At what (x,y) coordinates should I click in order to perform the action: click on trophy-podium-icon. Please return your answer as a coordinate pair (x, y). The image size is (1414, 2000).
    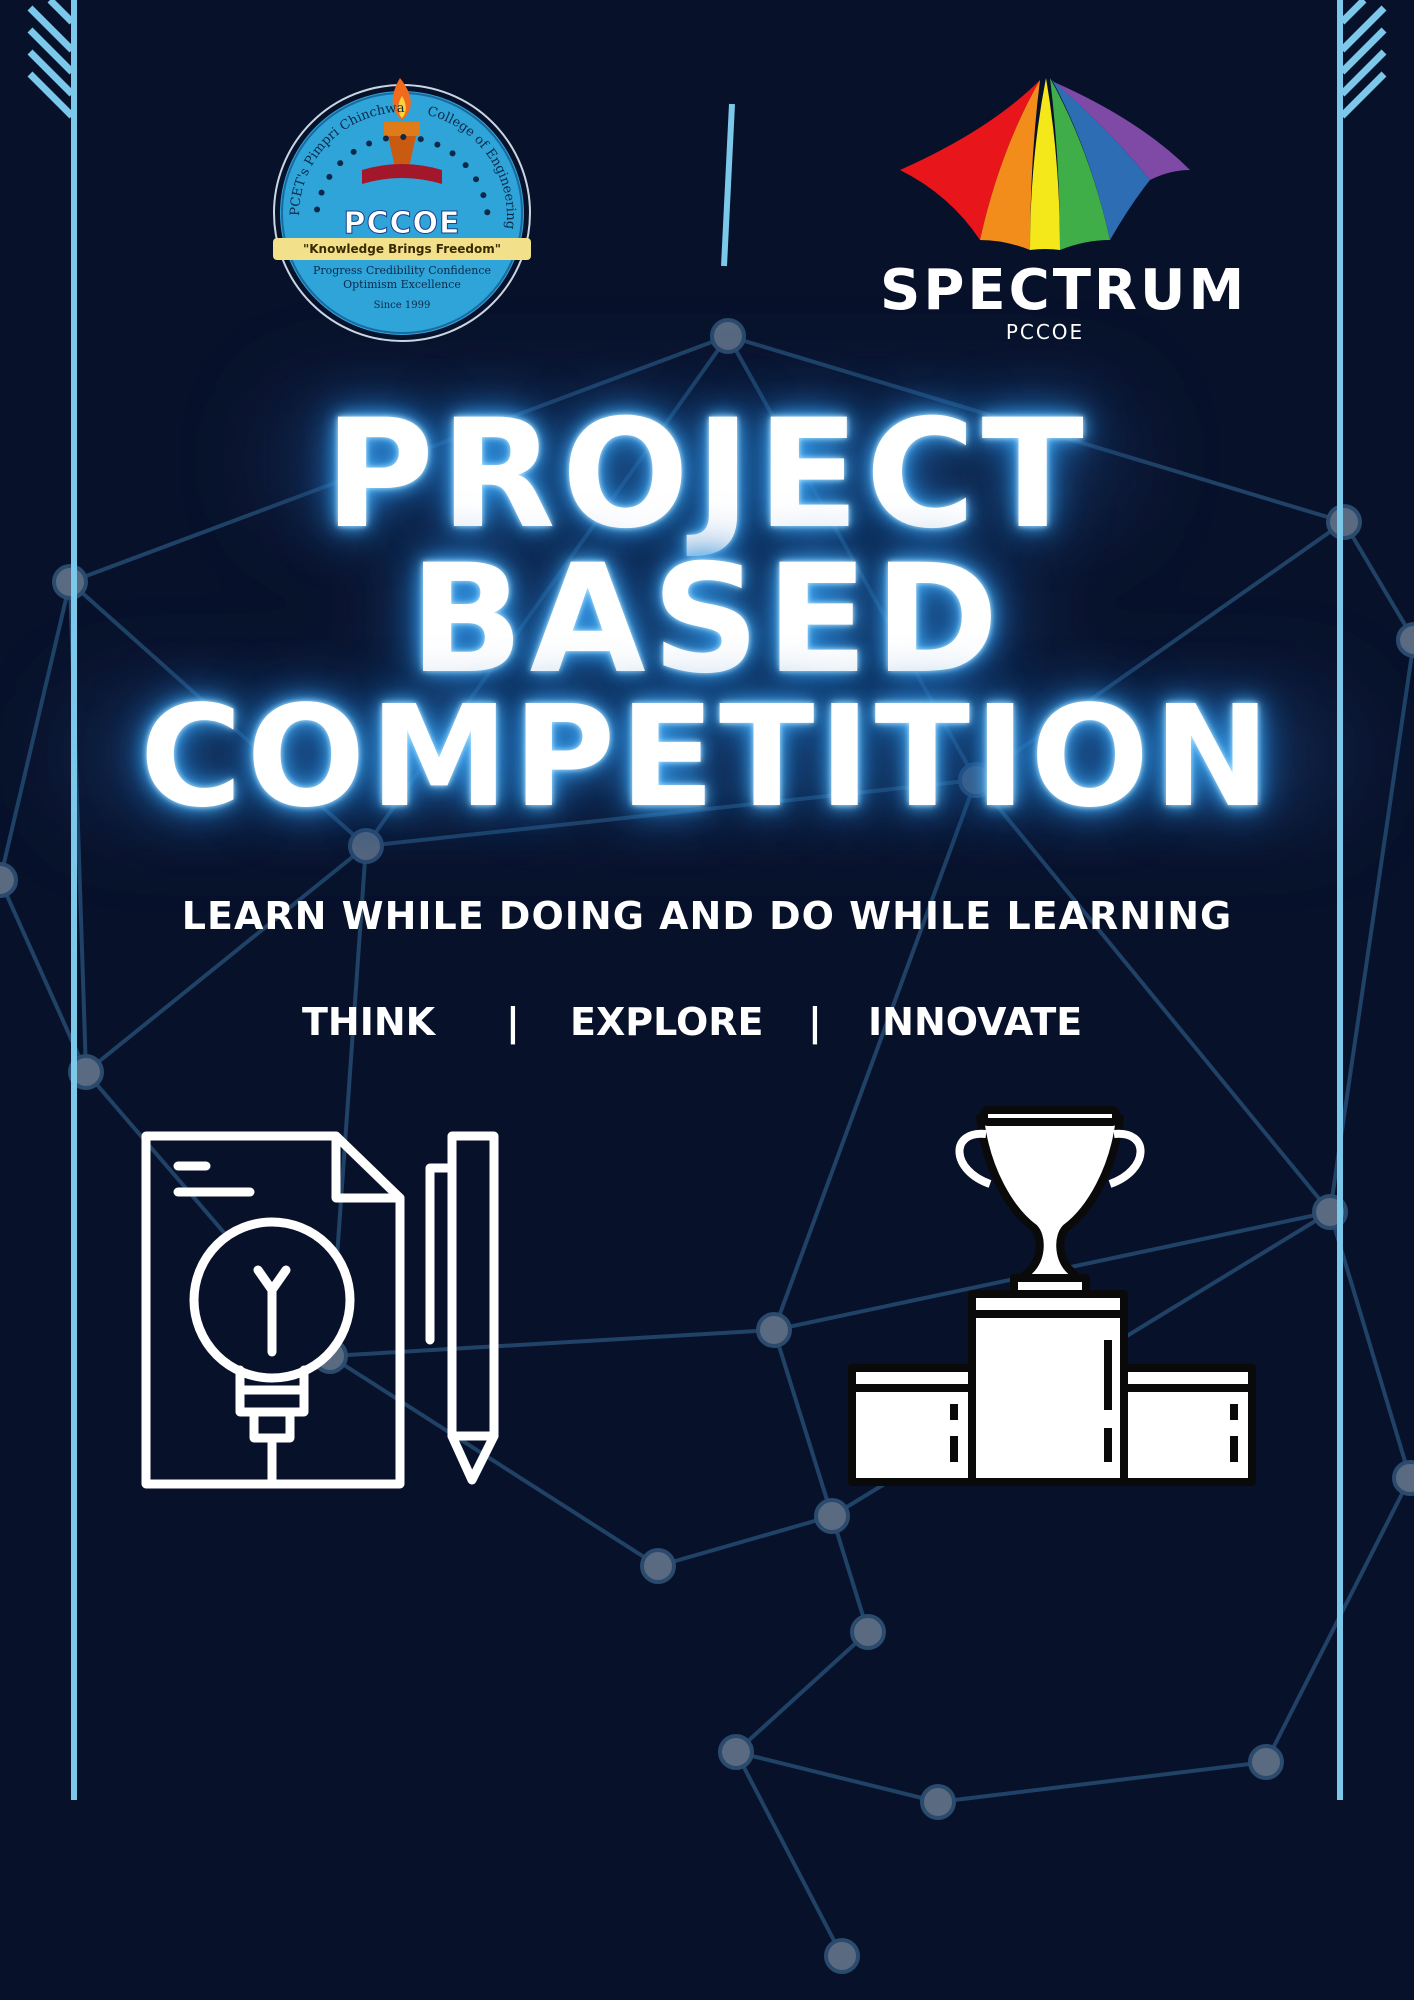
    Looking at the image, I should click on (1052, 1296).